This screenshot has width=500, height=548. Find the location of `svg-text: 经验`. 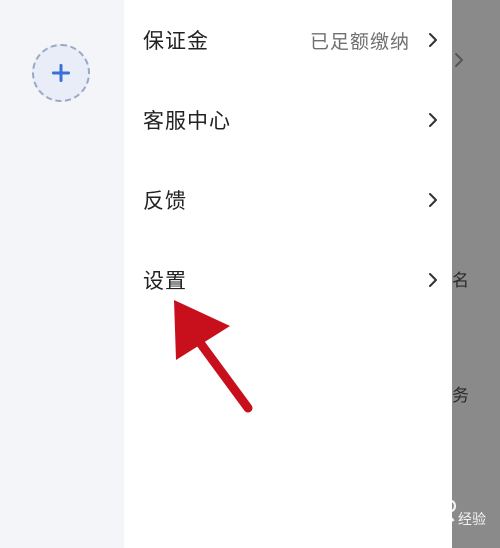

svg-text: 经验 is located at coordinates (472, 520).